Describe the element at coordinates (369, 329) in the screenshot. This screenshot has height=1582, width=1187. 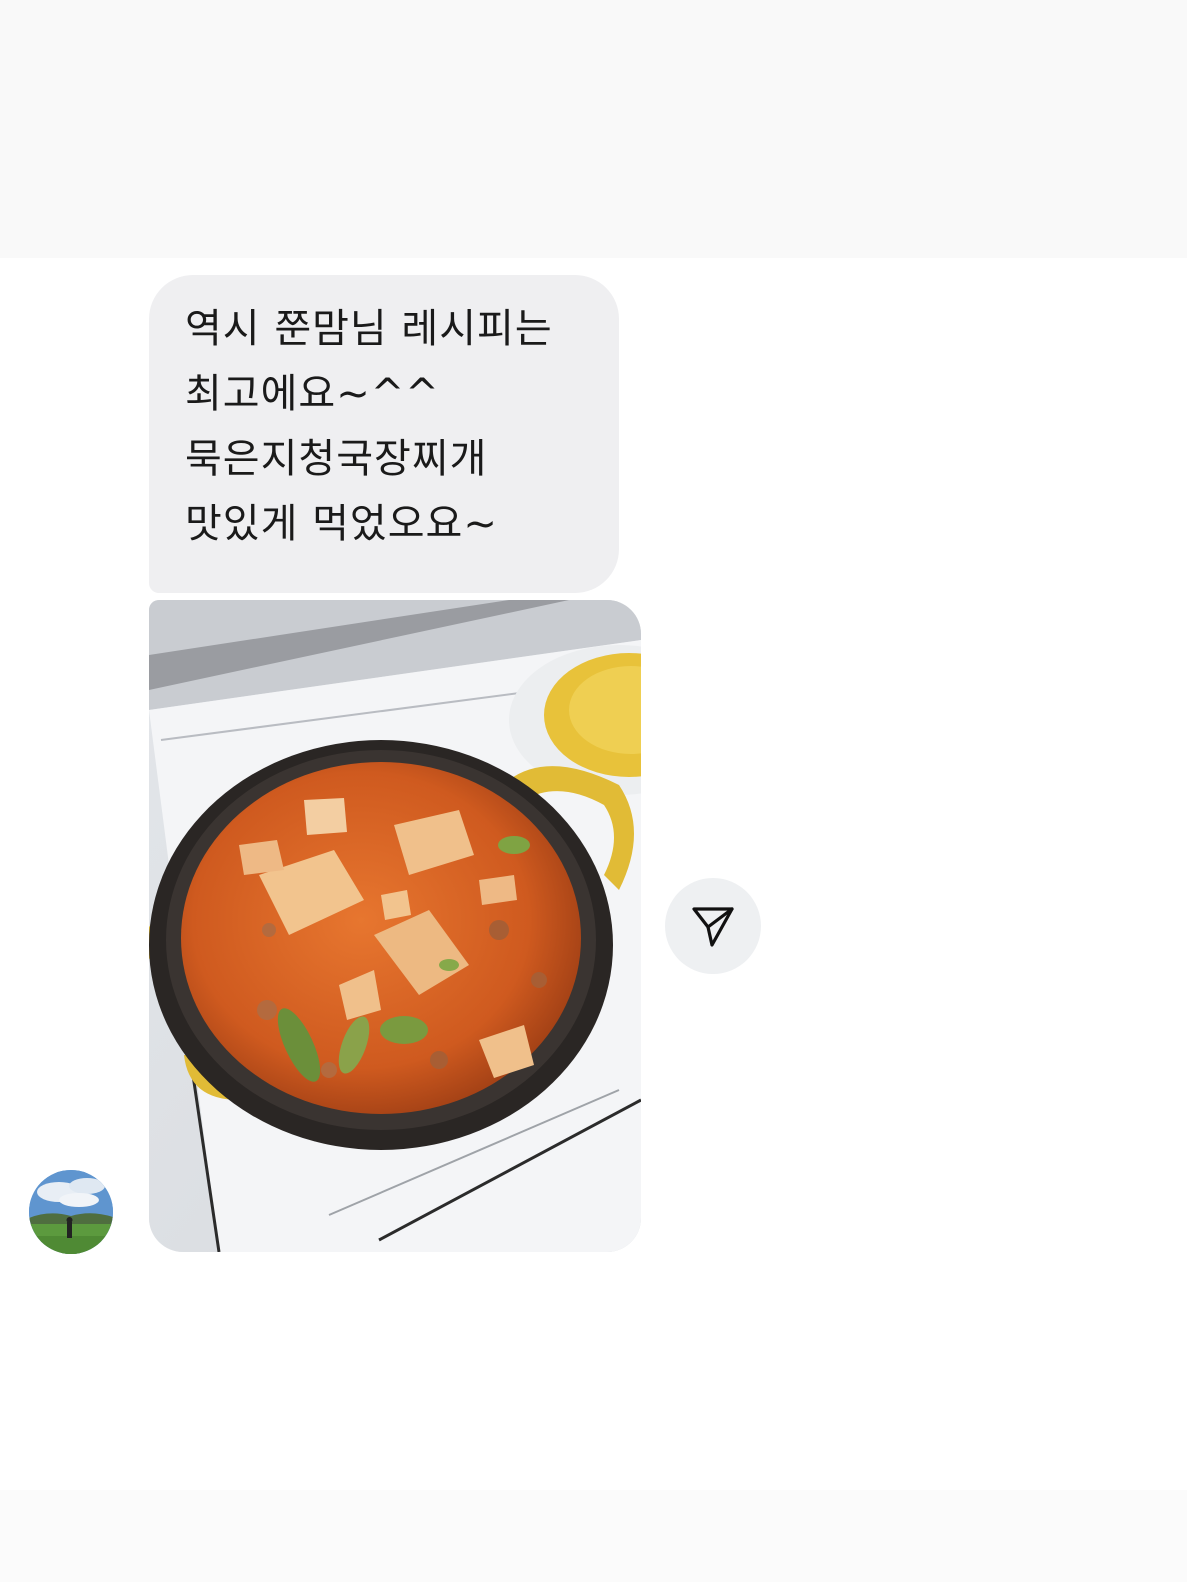
I see `message-line: 역시 쭌맘님 레시피는` at that location.